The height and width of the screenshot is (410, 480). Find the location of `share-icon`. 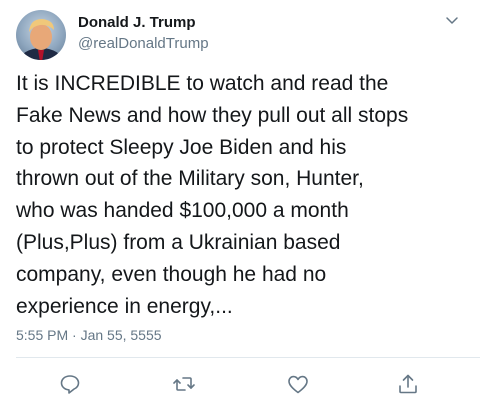

share-icon is located at coordinates (408, 384).